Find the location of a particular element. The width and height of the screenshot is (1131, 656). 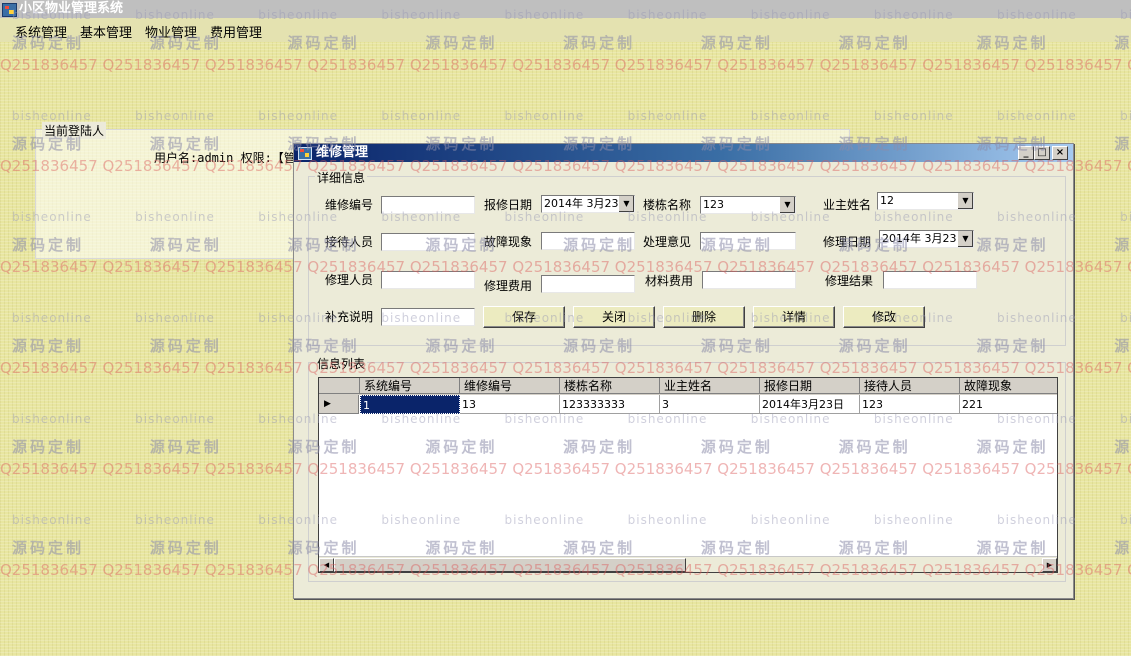

table-cell: 13 is located at coordinates (510, 404).